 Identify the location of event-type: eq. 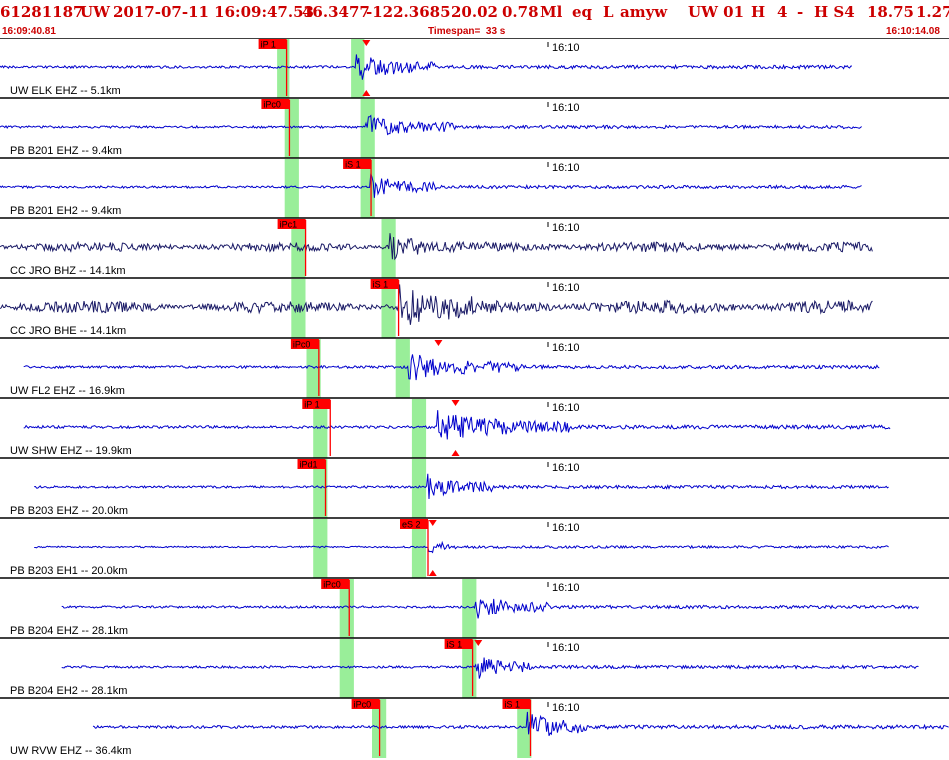
(582, 12).